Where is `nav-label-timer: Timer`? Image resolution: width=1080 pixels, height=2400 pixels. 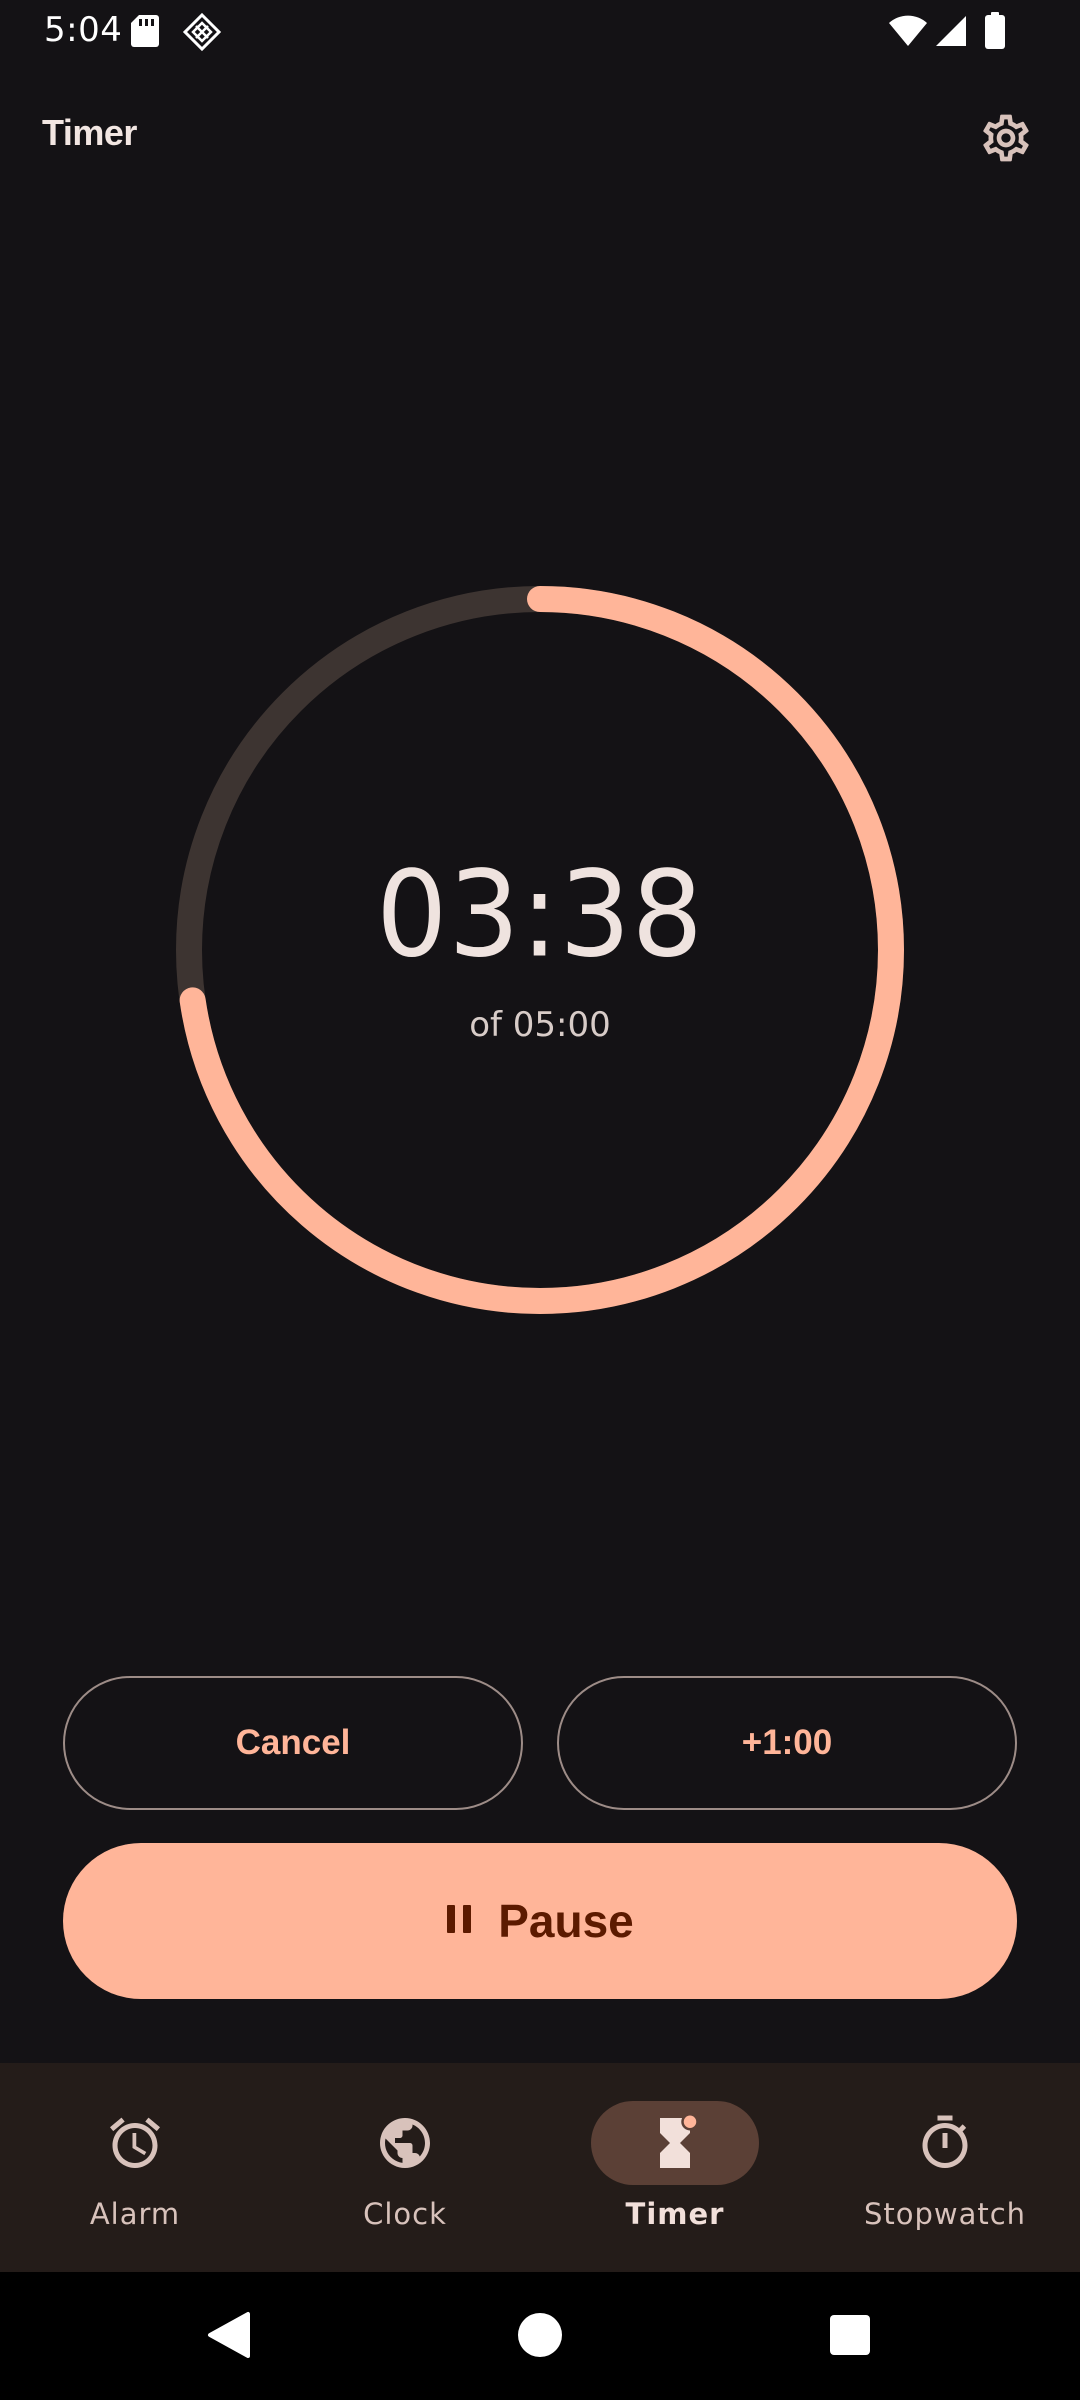 nav-label-timer: Timer is located at coordinates (675, 2214).